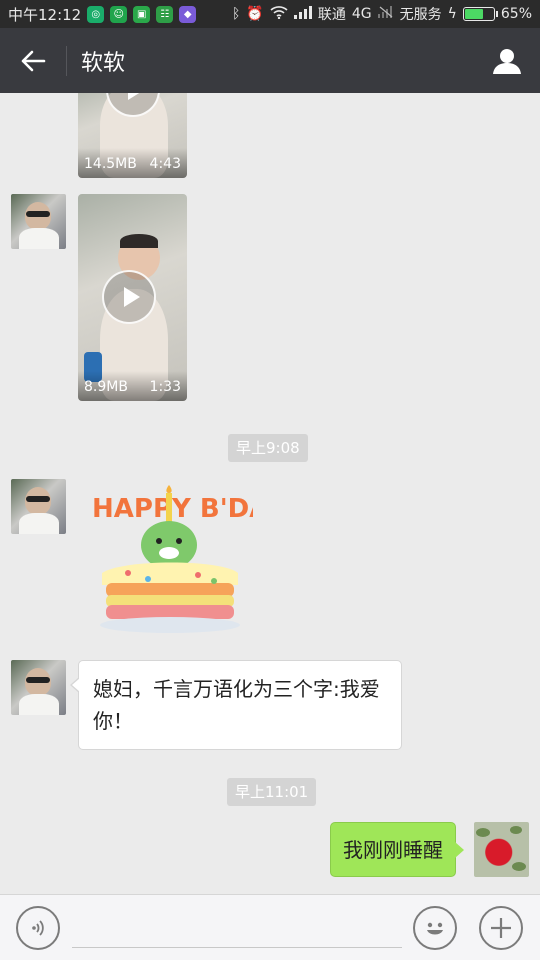 Image resolution: width=540 pixels, height=960 pixels. Describe the element at coordinates (302, 14) in the screenshot. I see `signal-icon` at that location.